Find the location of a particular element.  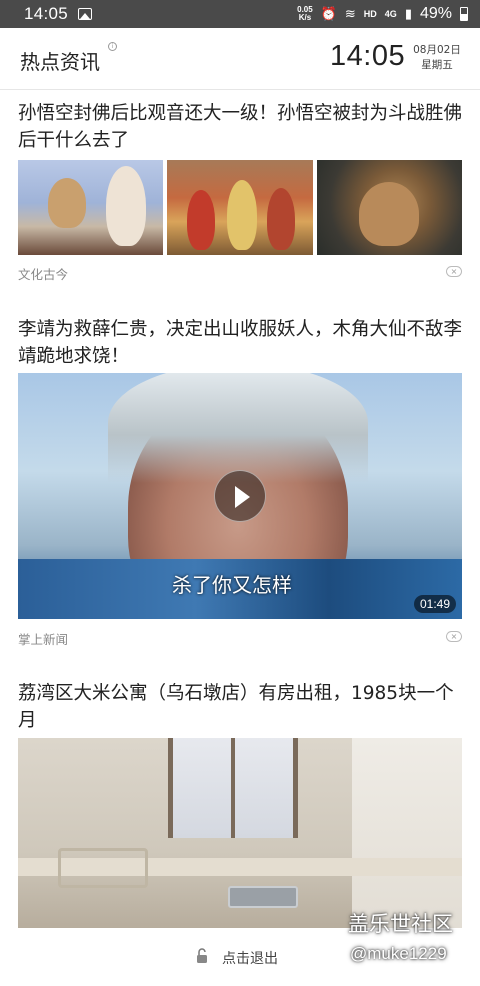

status-bar: 14:05 0.05 K/s ⏰ ≋ HD 4G ▮ 49% is located at coordinates (240, 14).